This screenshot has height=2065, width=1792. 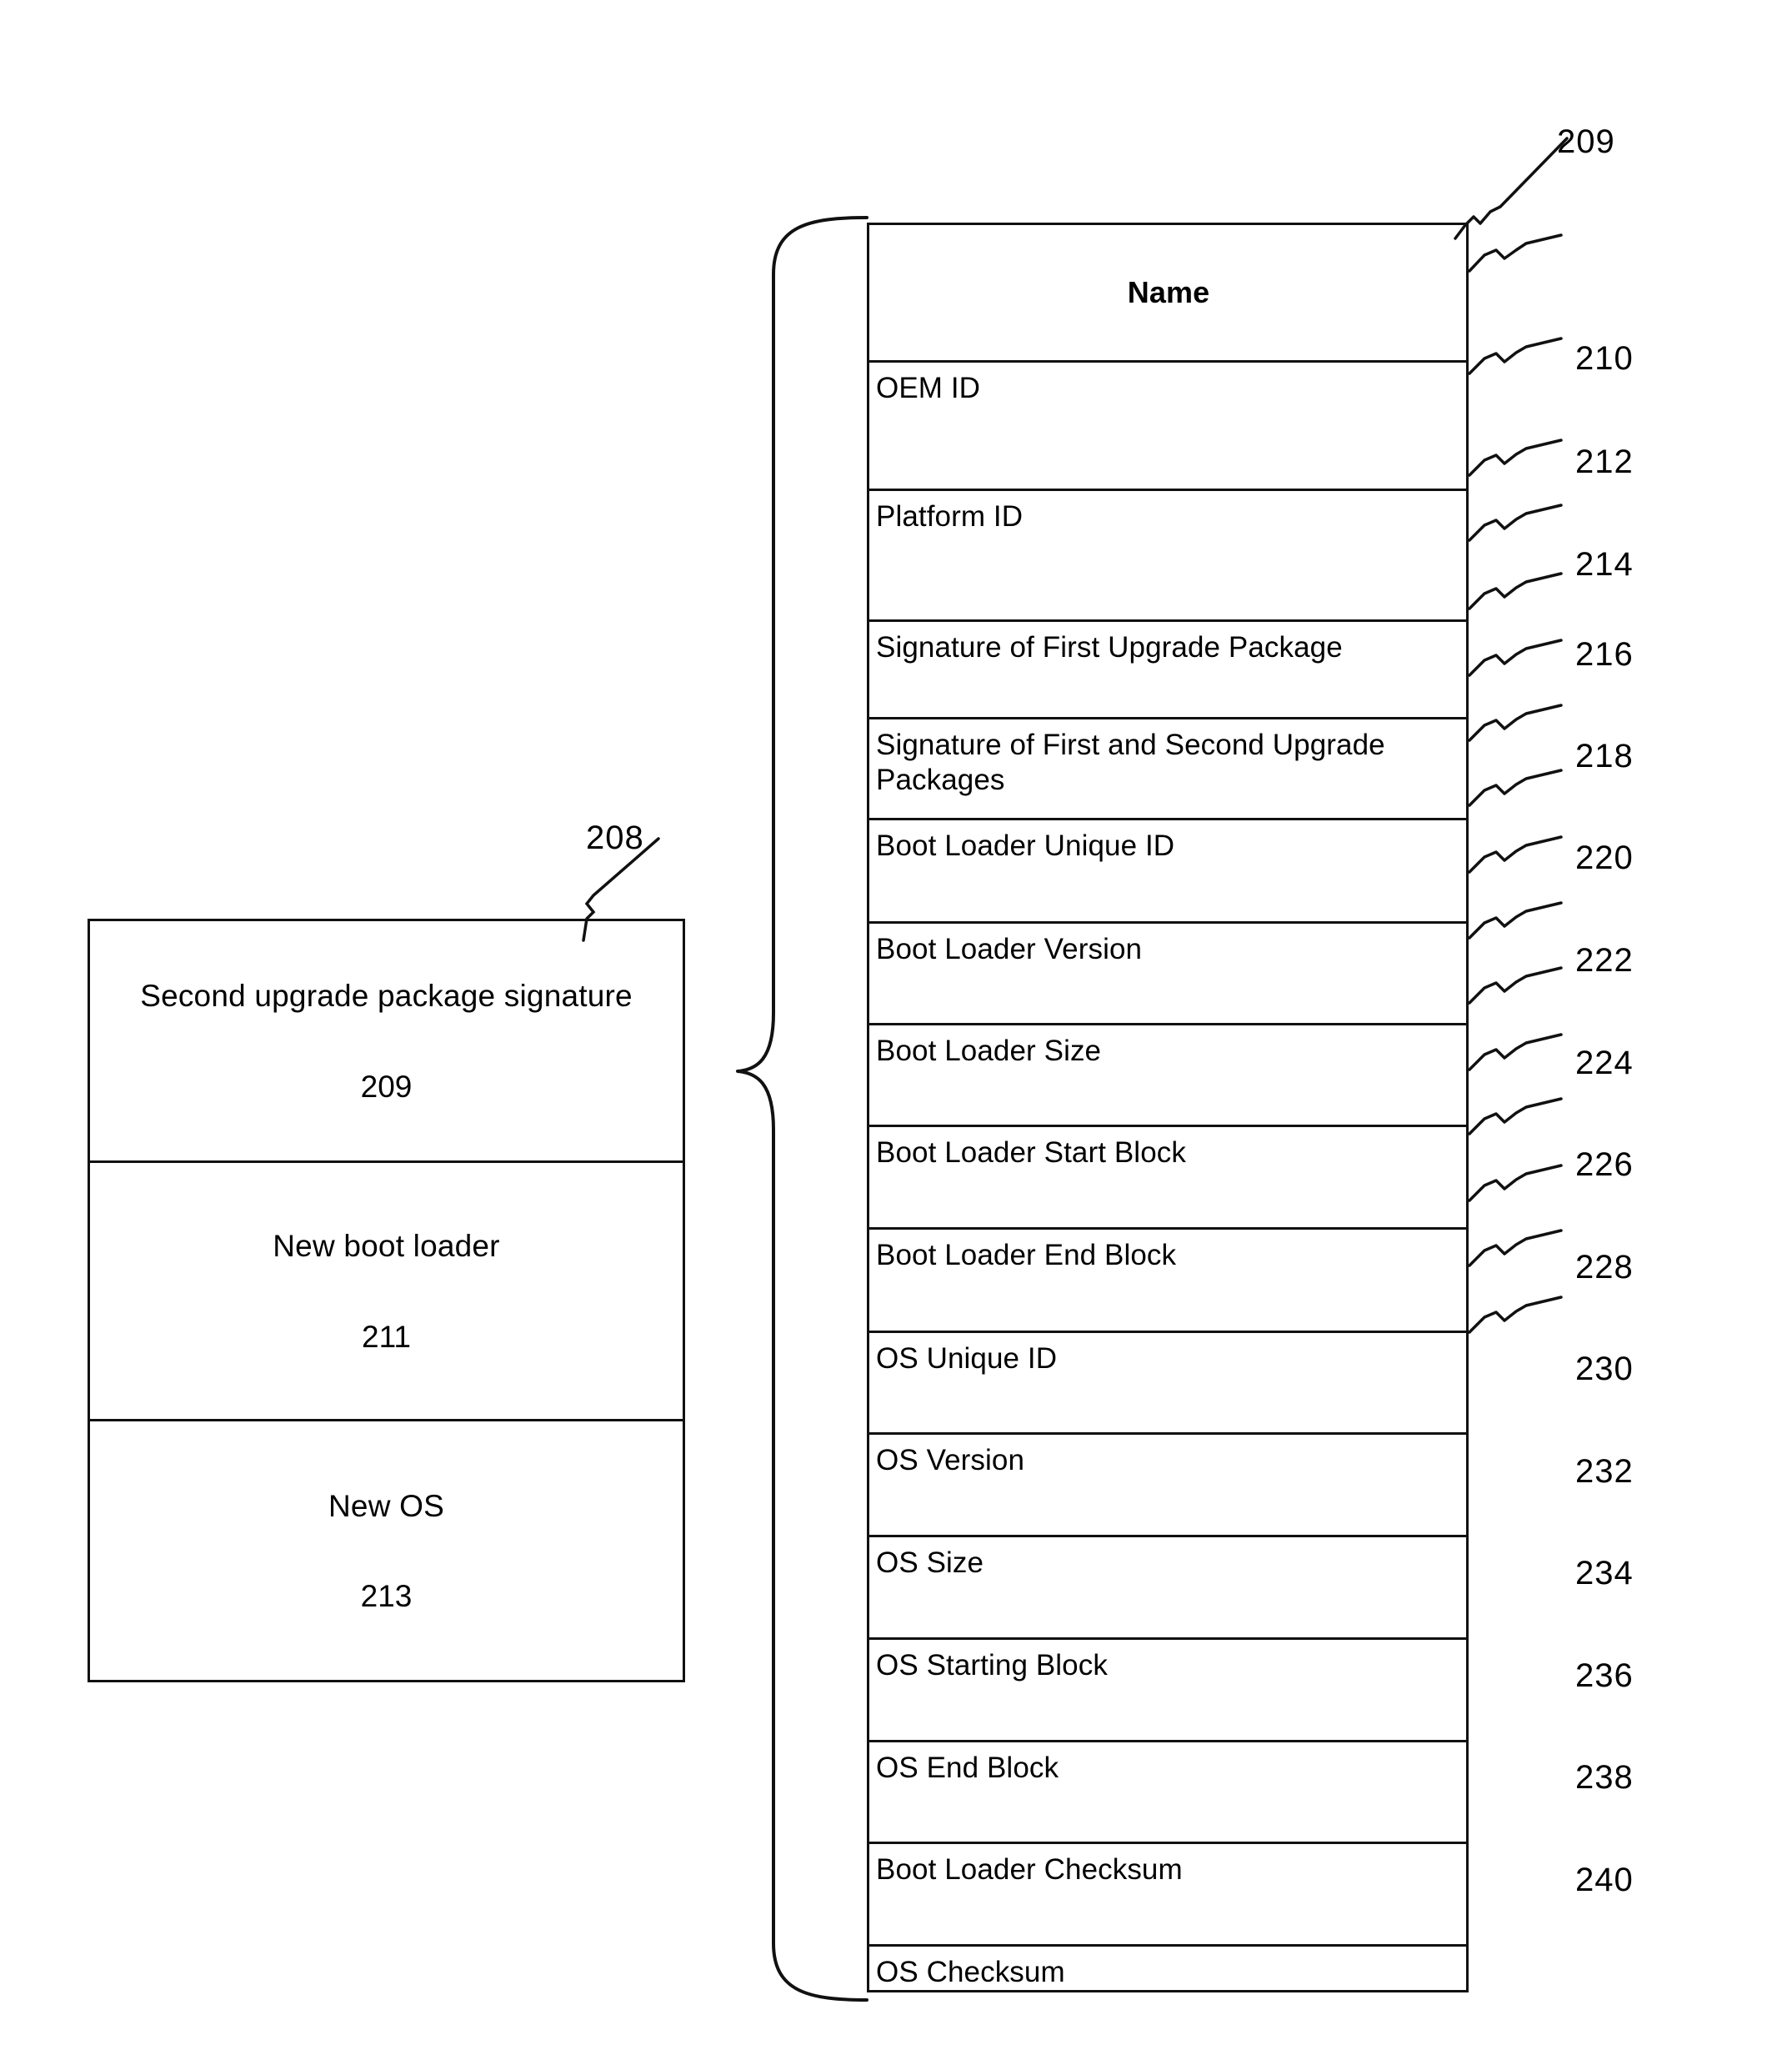 I want to click on reference-label-220: 220, so click(x=1605, y=858).